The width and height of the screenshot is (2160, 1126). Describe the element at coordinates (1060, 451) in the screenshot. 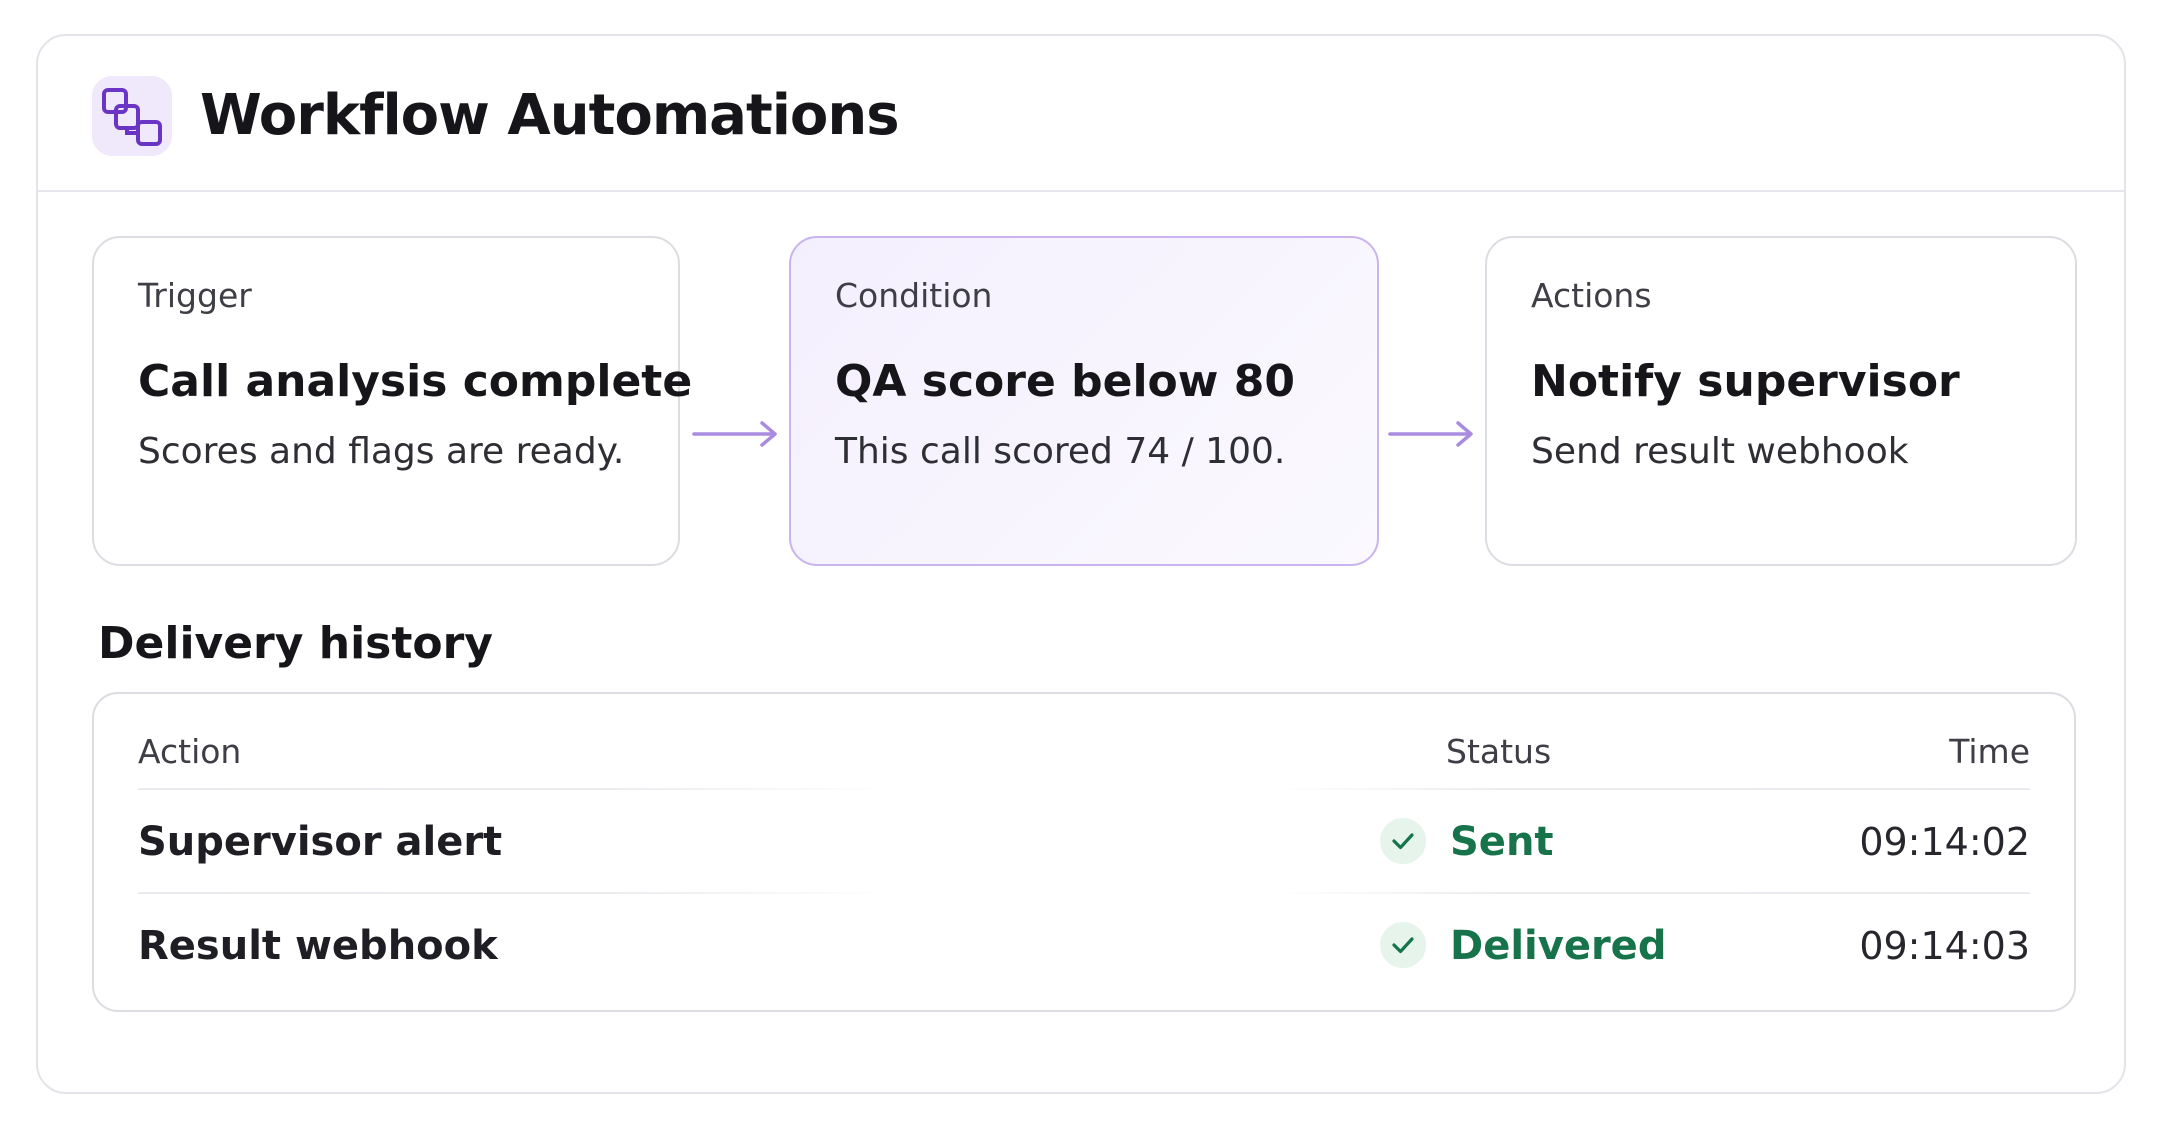

I see `step-description: This call scored 74 / 100.` at that location.